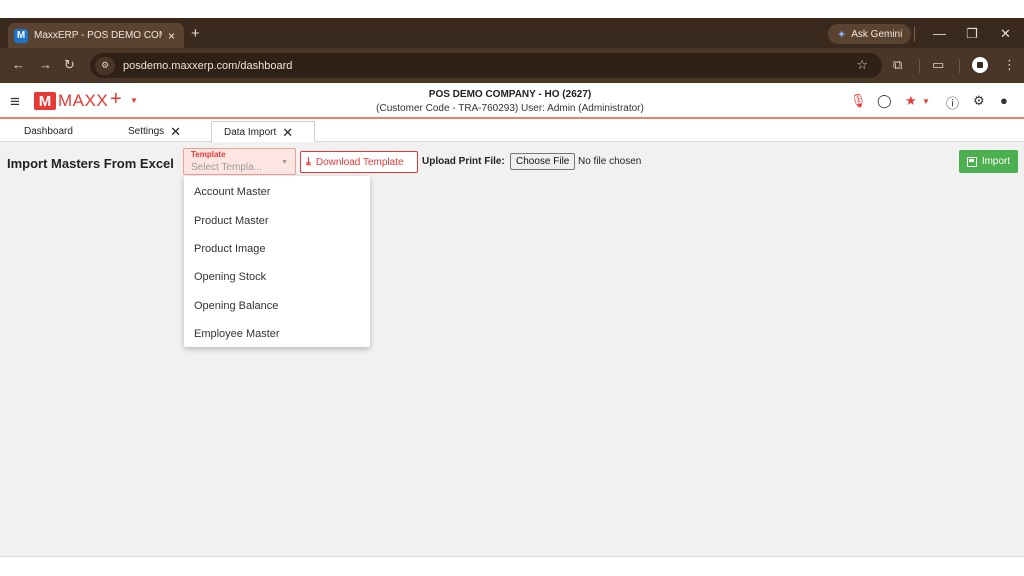 This screenshot has width=1024, height=576. I want to click on site-settings-icon: ⚙, so click(105, 65).